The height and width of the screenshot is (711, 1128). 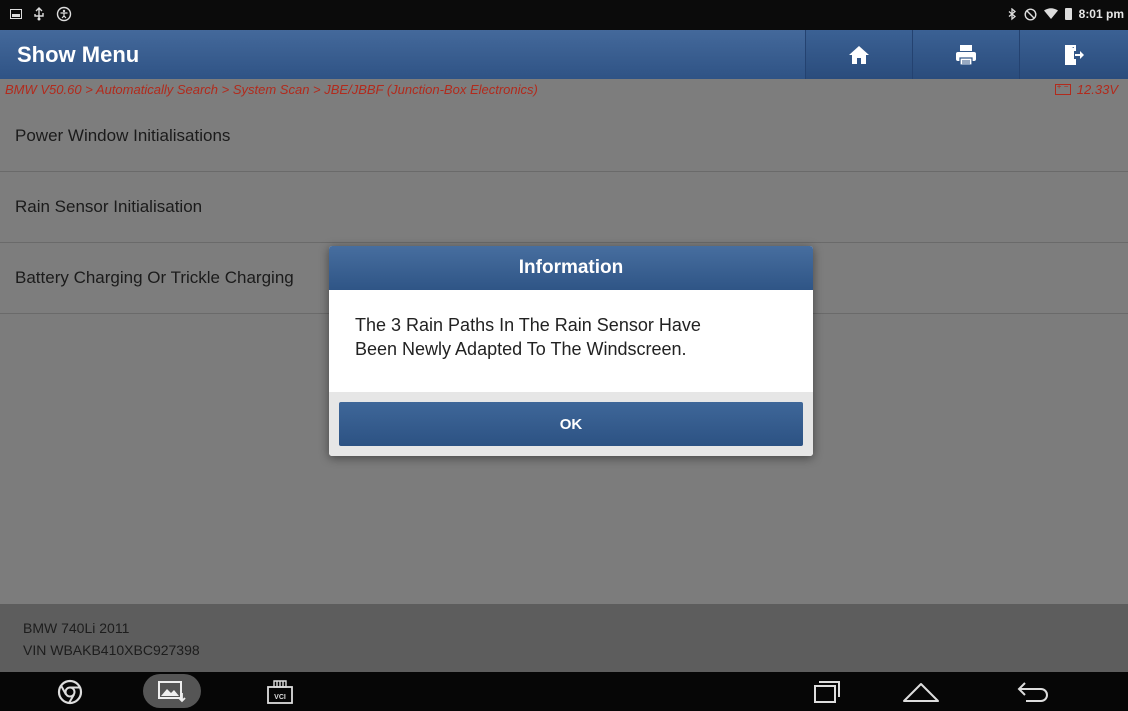 I want to click on print-icon, so click(x=966, y=55).